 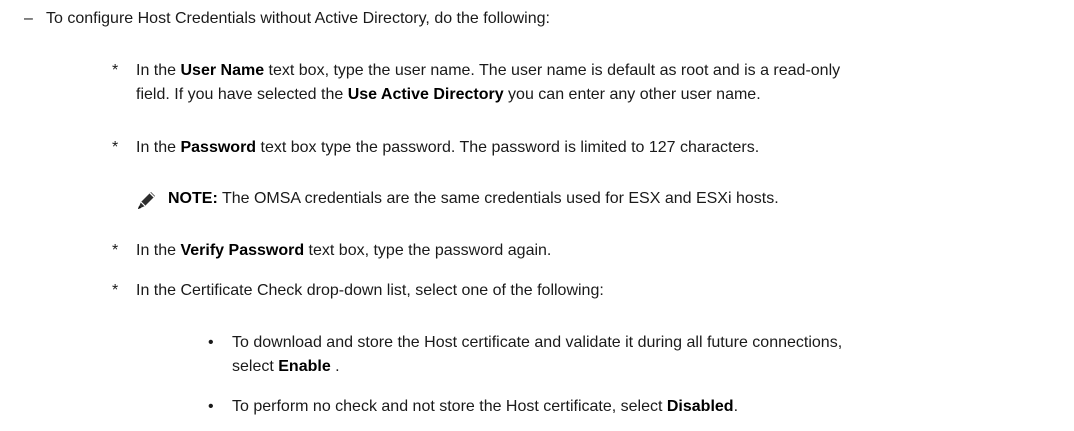 I want to click on disabled-term: Disabled, so click(x=700, y=406).